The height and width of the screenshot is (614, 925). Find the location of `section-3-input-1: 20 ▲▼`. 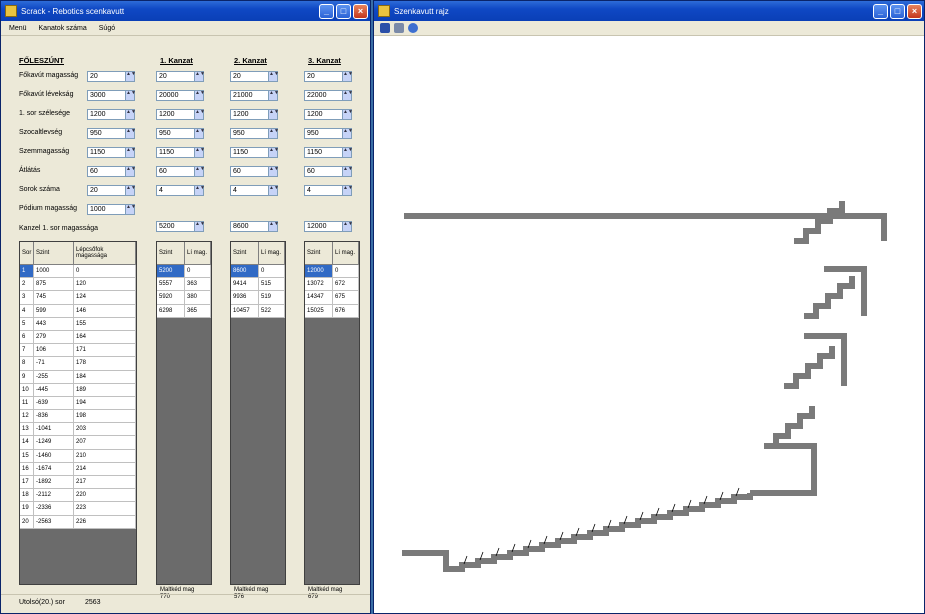

section-3-input-1: 20 ▲▼ is located at coordinates (328, 76).